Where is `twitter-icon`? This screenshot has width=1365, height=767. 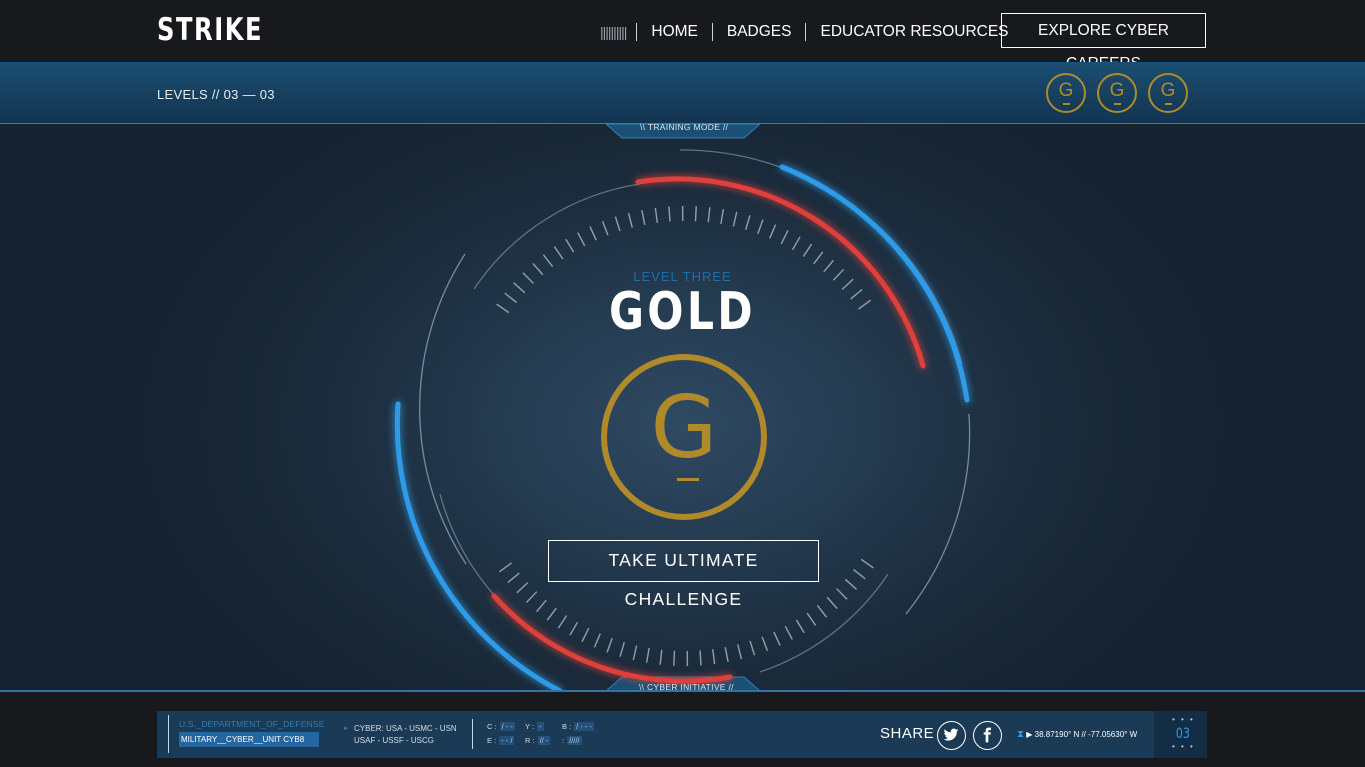
twitter-icon is located at coordinates (951, 735).